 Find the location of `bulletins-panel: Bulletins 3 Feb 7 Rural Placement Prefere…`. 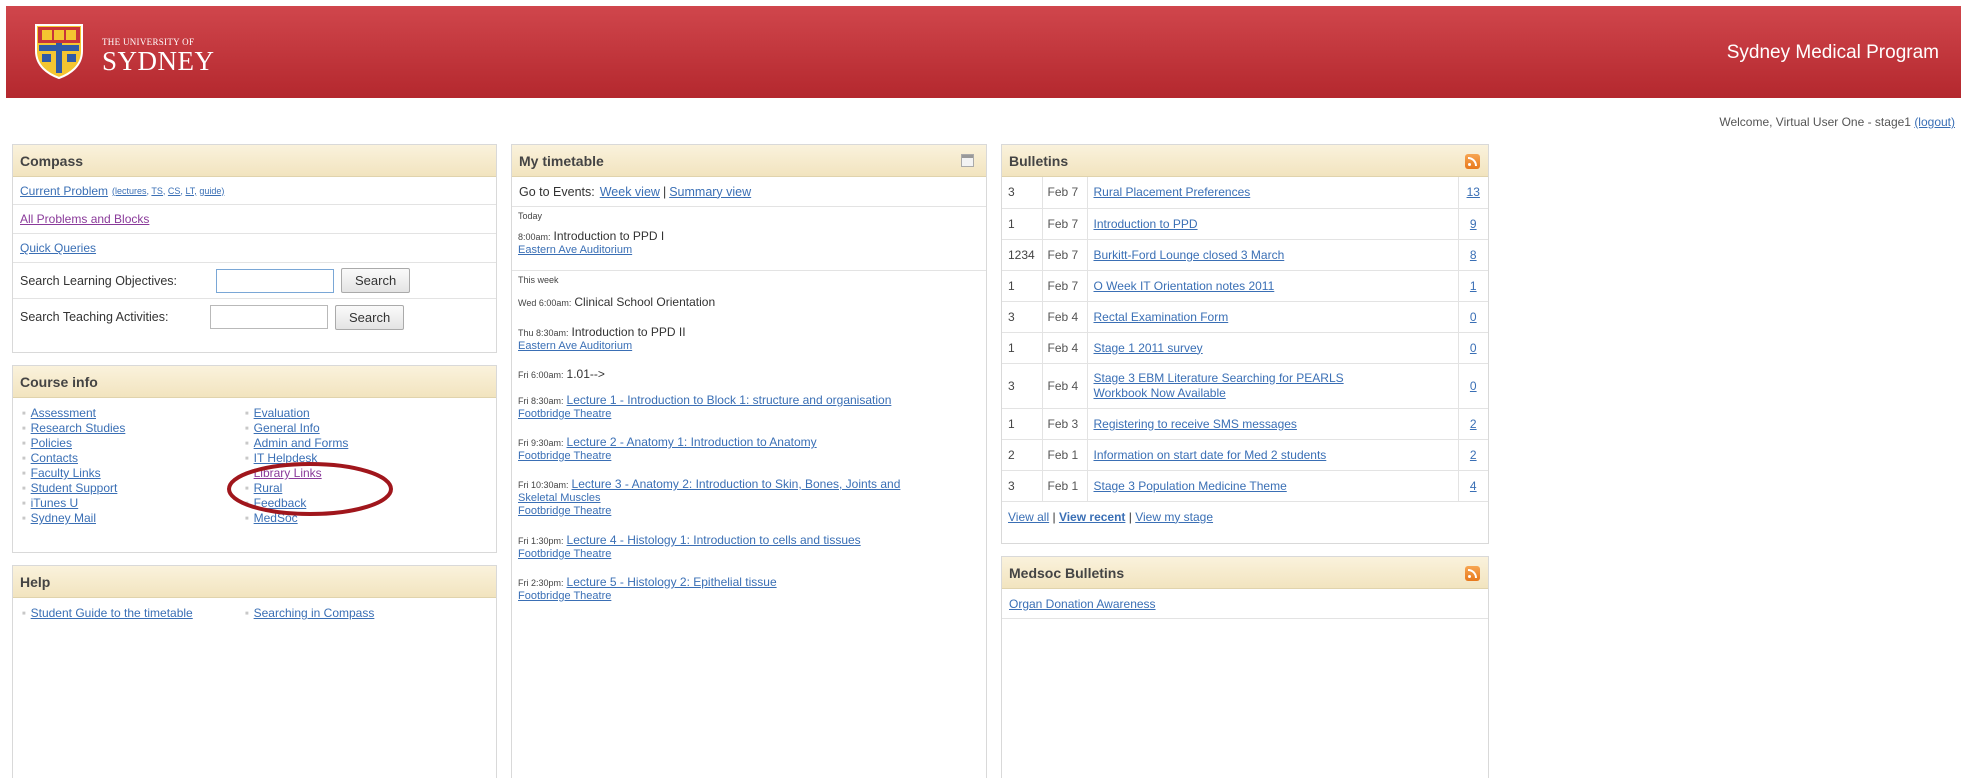

bulletins-panel: Bulletins 3 Feb 7 Rural Placement Prefere… is located at coordinates (1245, 344).